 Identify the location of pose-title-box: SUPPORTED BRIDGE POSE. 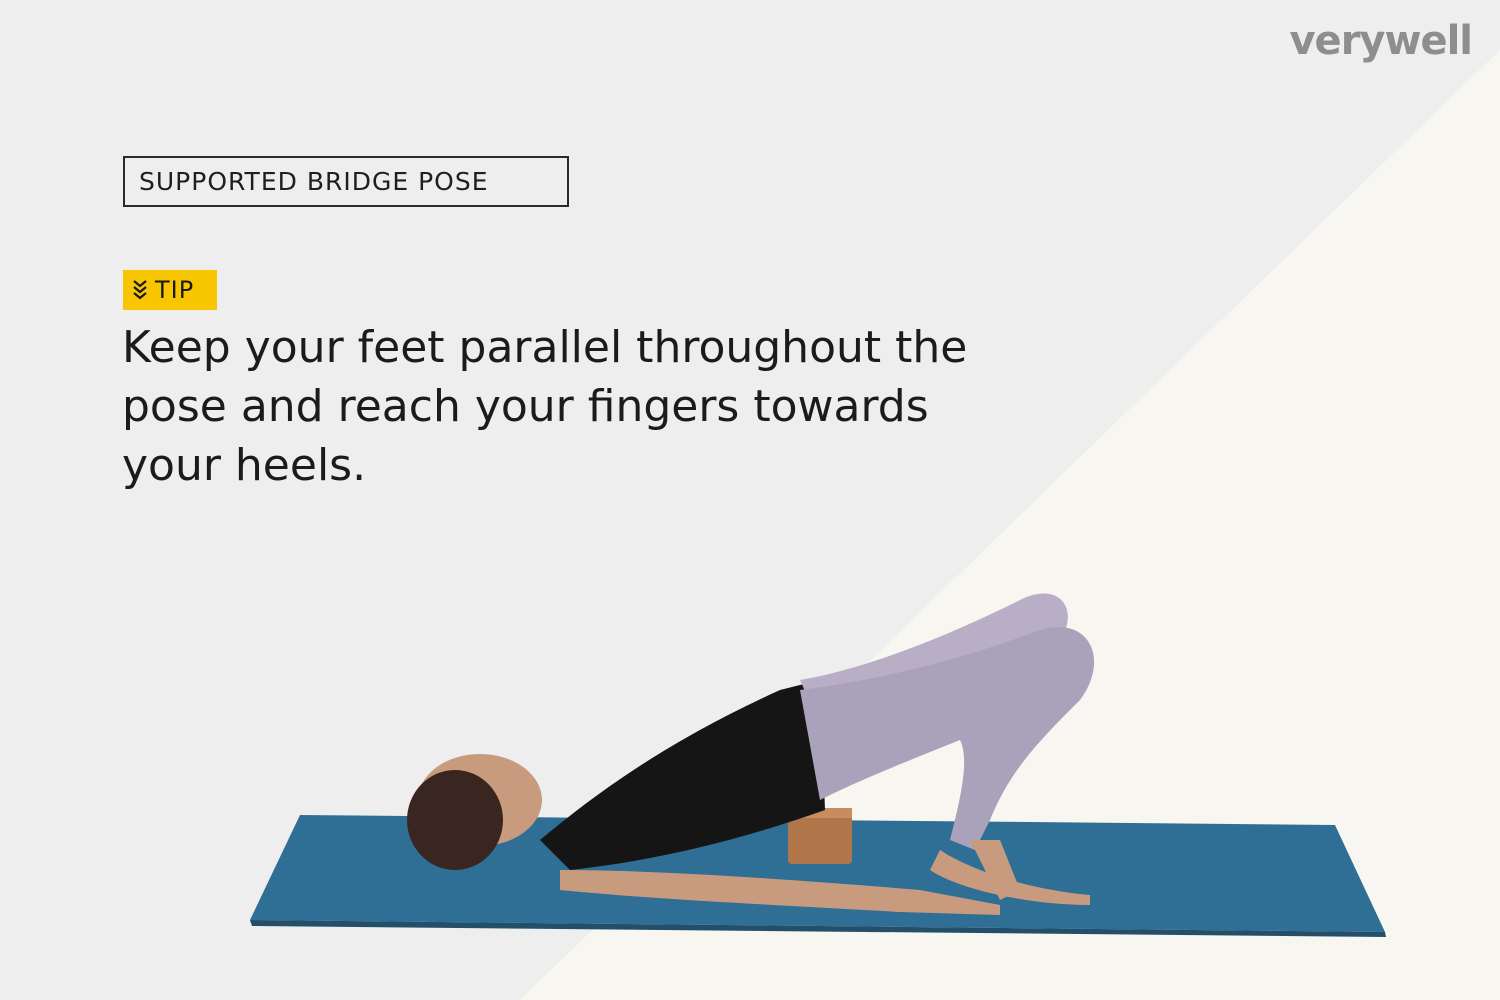
(346, 181).